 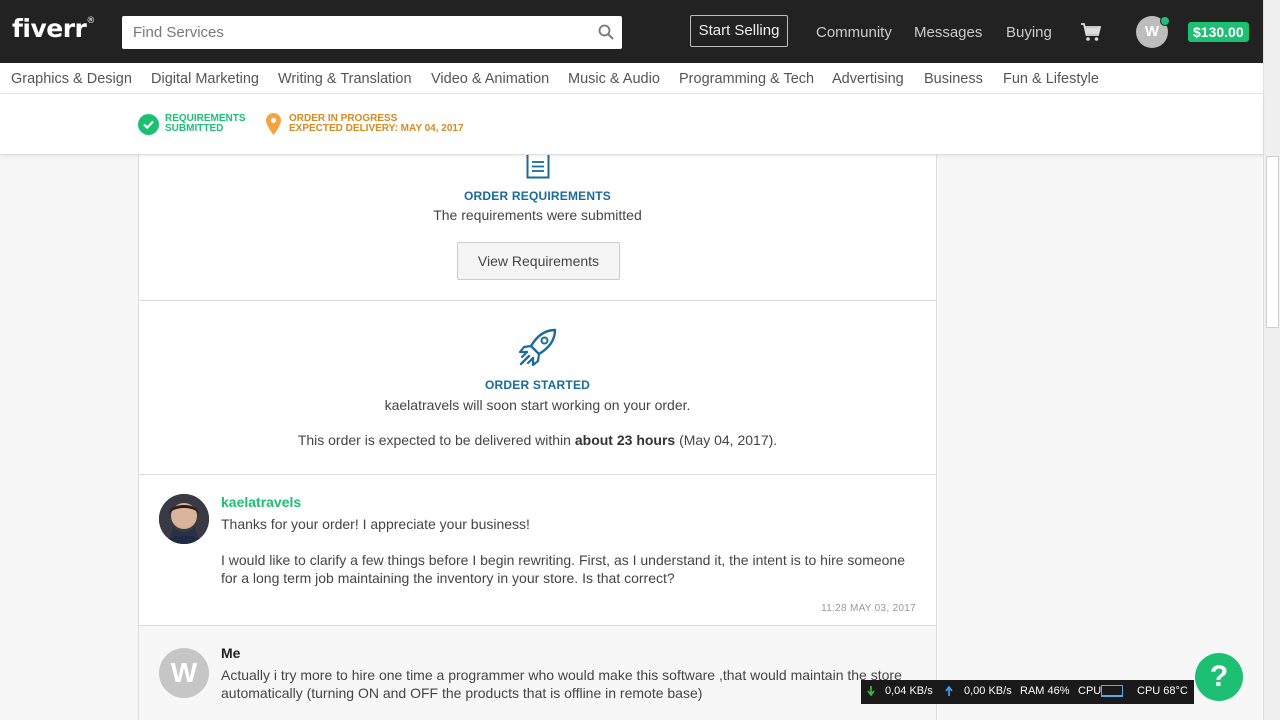 What do you see at coordinates (868, 608) in the screenshot?
I see `message-timestamp: 11:28 MAY 03, 2017` at bounding box center [868, 608].